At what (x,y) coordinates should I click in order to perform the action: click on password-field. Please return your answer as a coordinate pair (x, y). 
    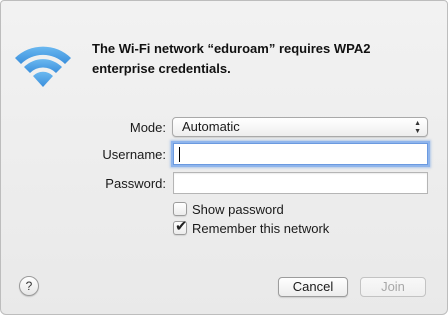
    Looking at the image, I should click on (300, 183).